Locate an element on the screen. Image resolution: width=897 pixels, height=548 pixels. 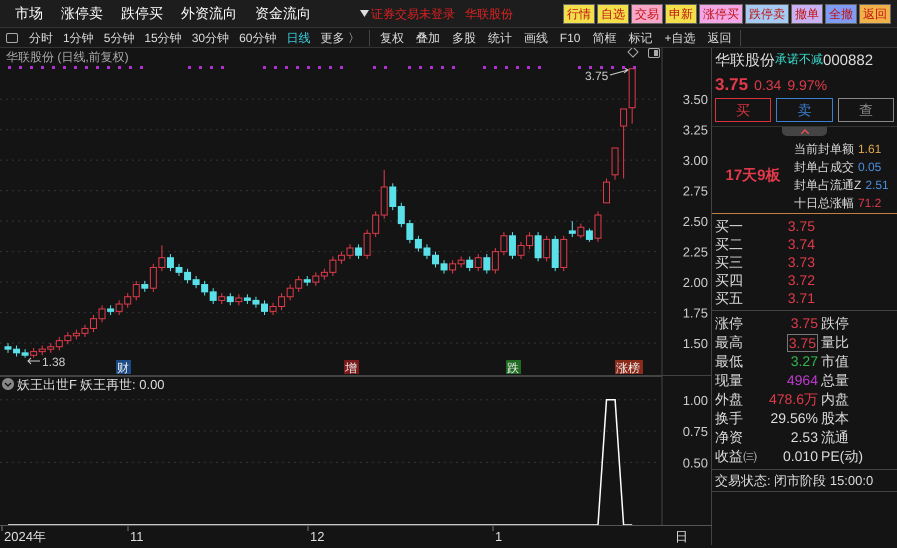
trade-button: 买 is located at coordinates (743, 110).